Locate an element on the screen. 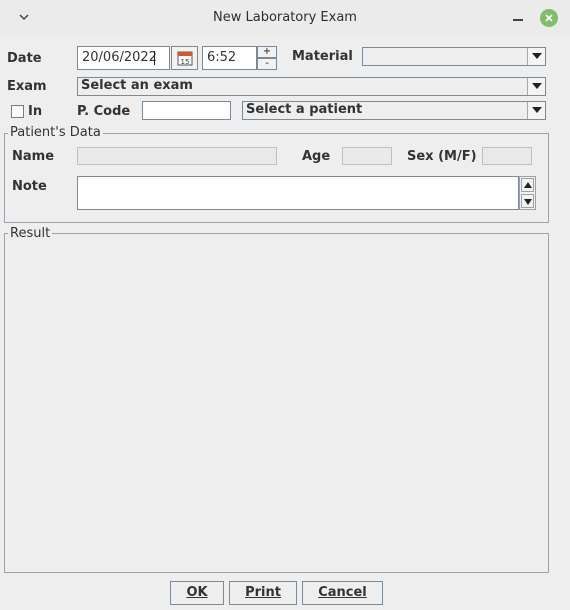 The height and width of the screenshot is (610, 570). patient-value: Select a patient is located at coordinates (304, 109).